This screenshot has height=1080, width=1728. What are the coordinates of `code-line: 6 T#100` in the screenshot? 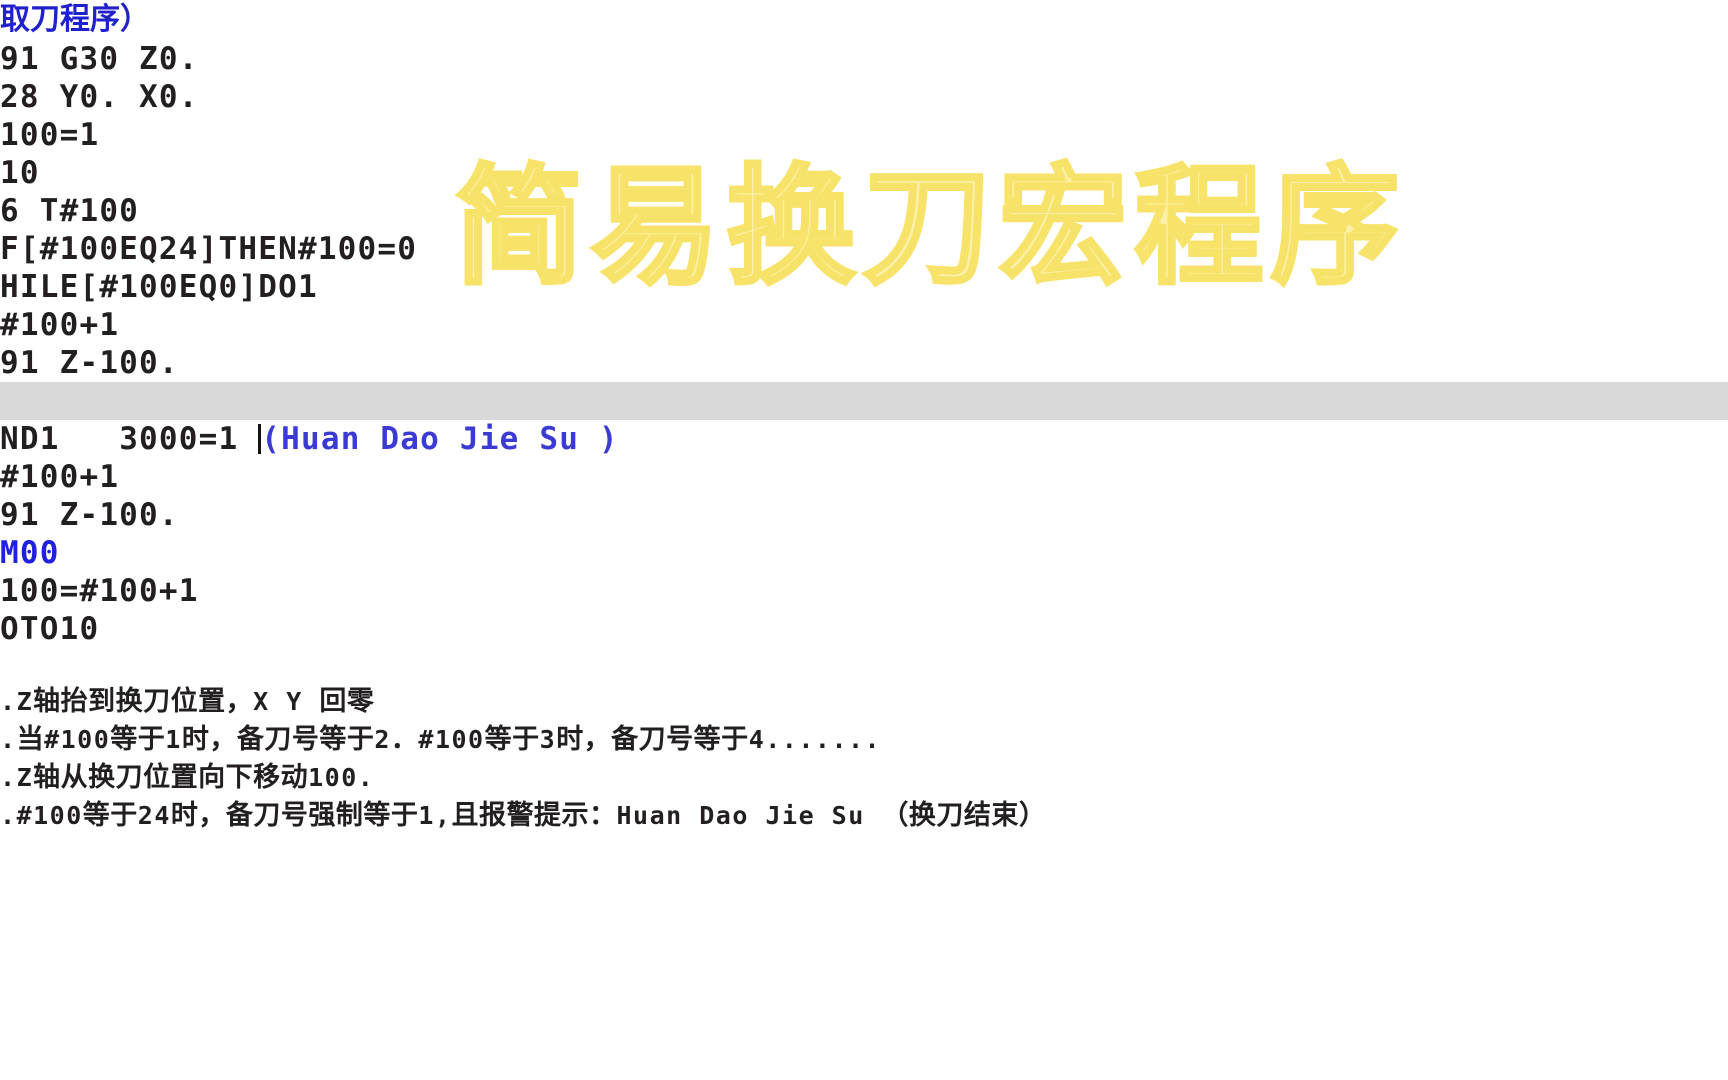 It's located at (864, 211).